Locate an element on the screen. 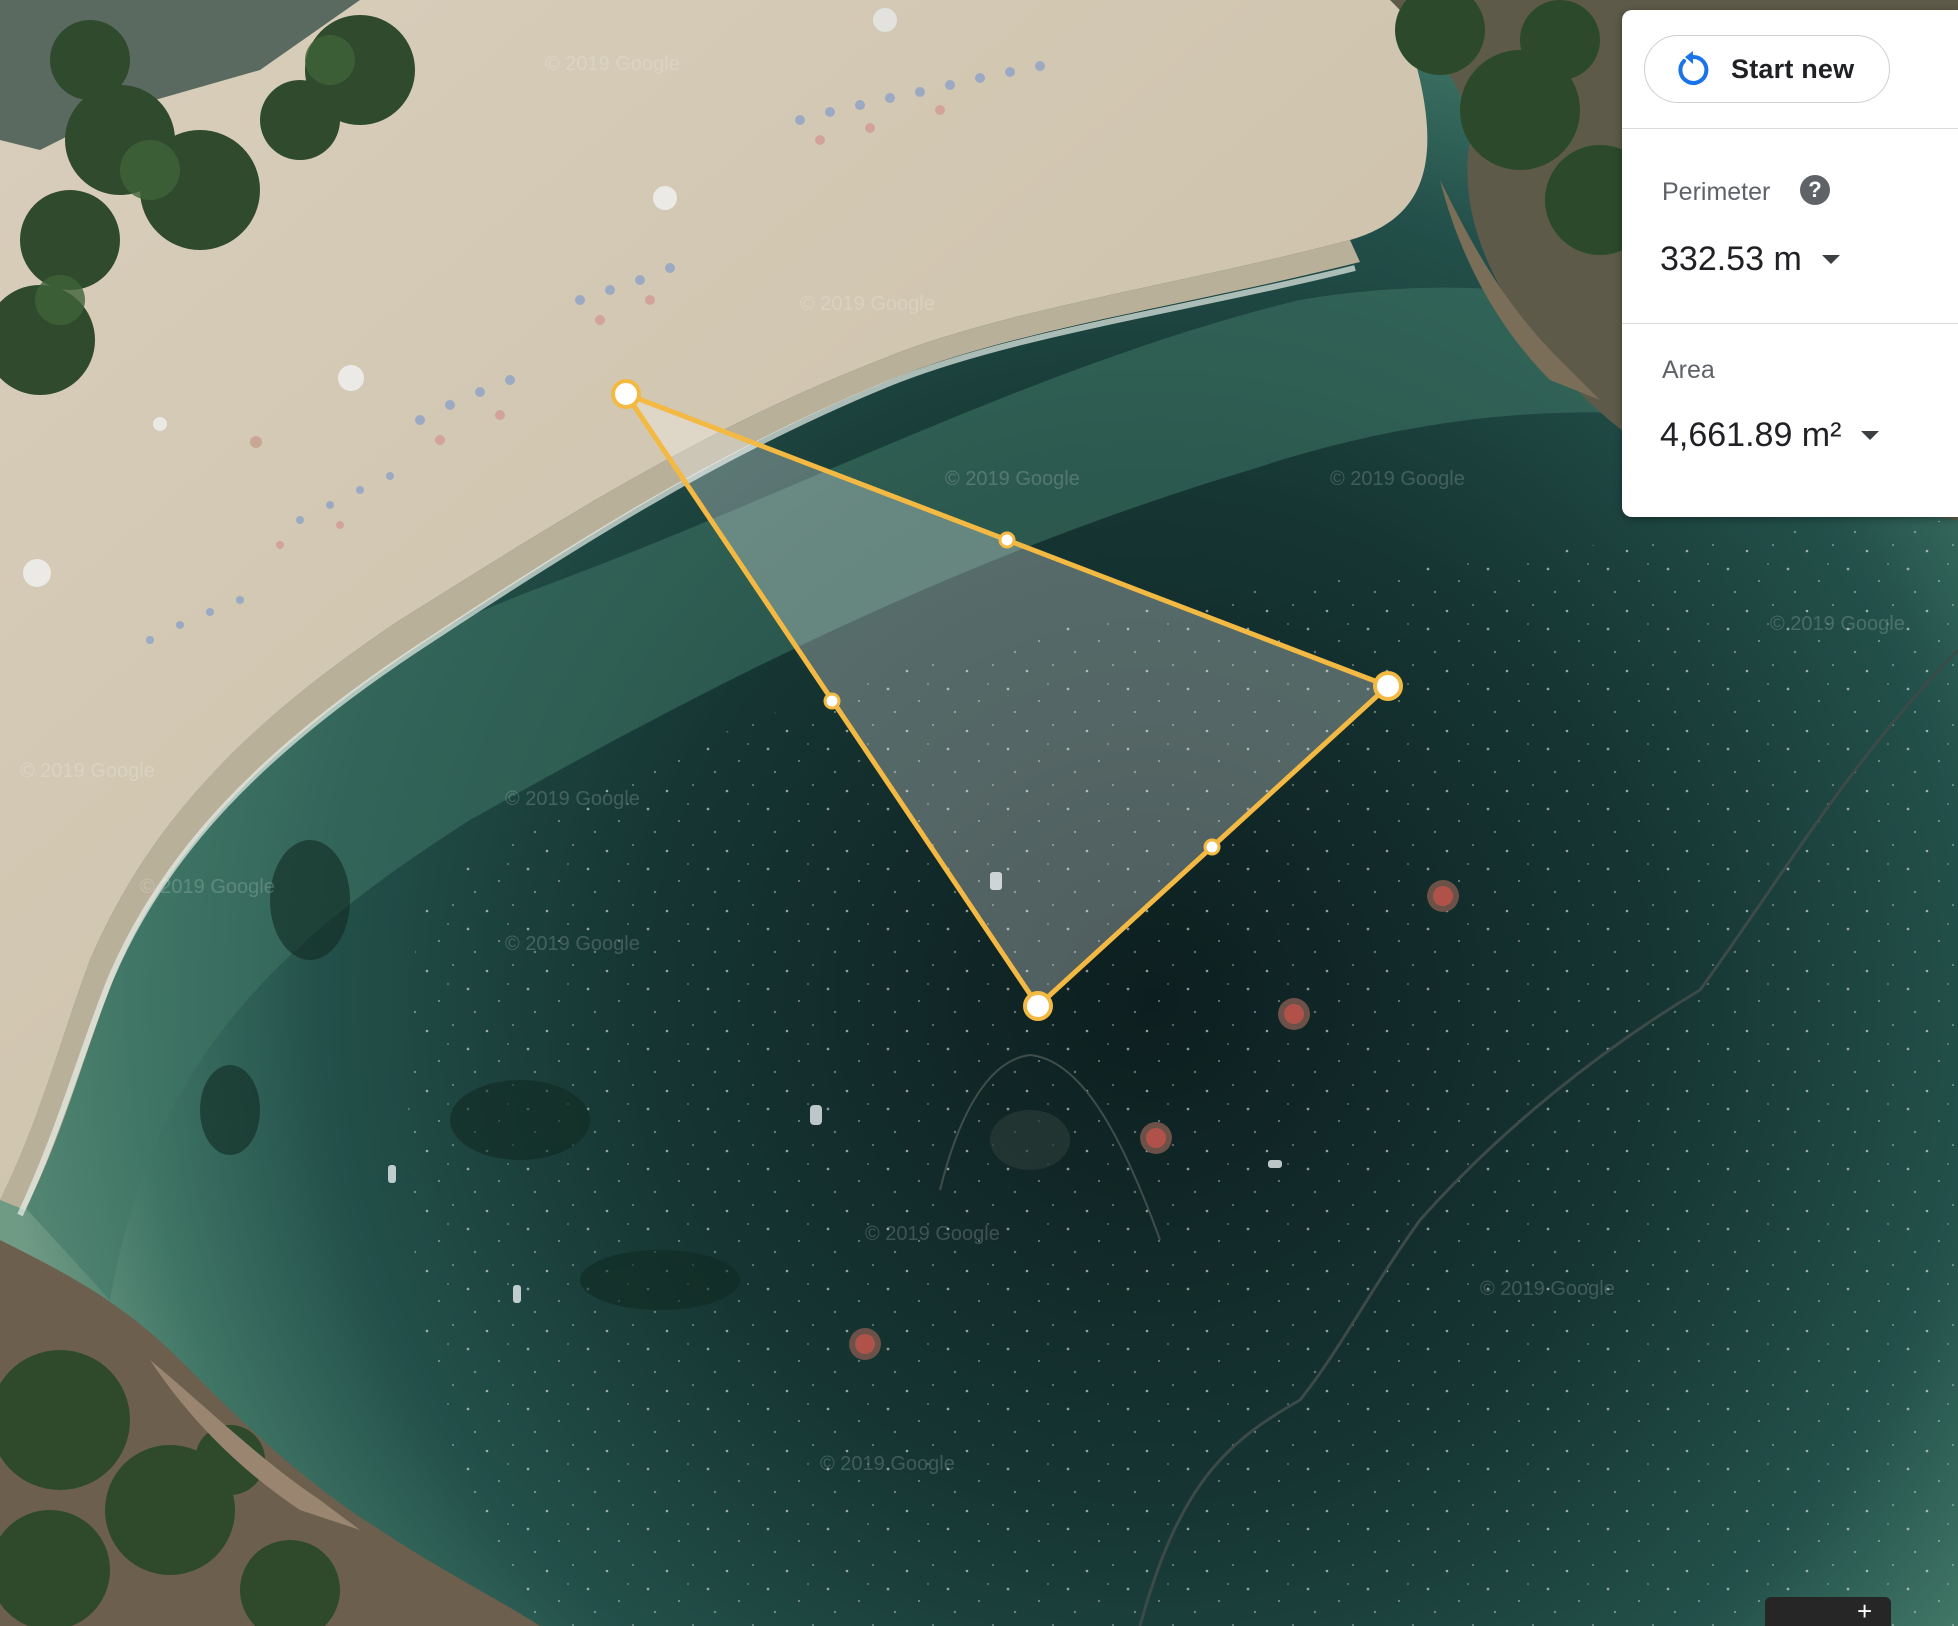  help-circle-icon: ? is located at coordinates (1815, 190).